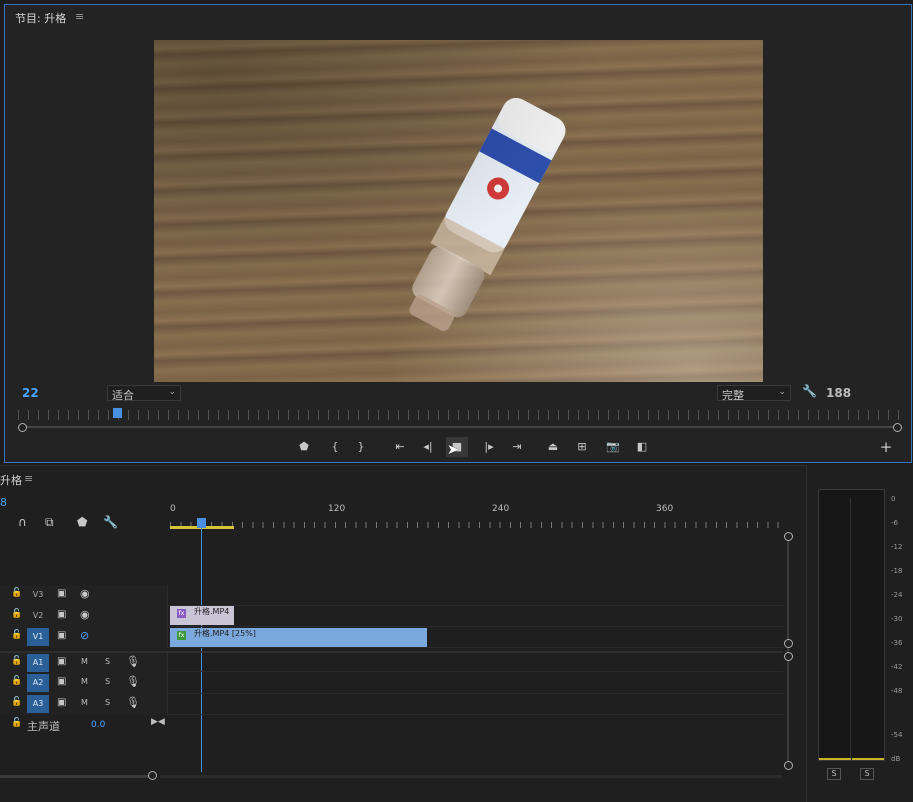 The width and height of the screenshot is (913, 802). I want to click on playback-resolution-value: 完整, so click(733, 395).